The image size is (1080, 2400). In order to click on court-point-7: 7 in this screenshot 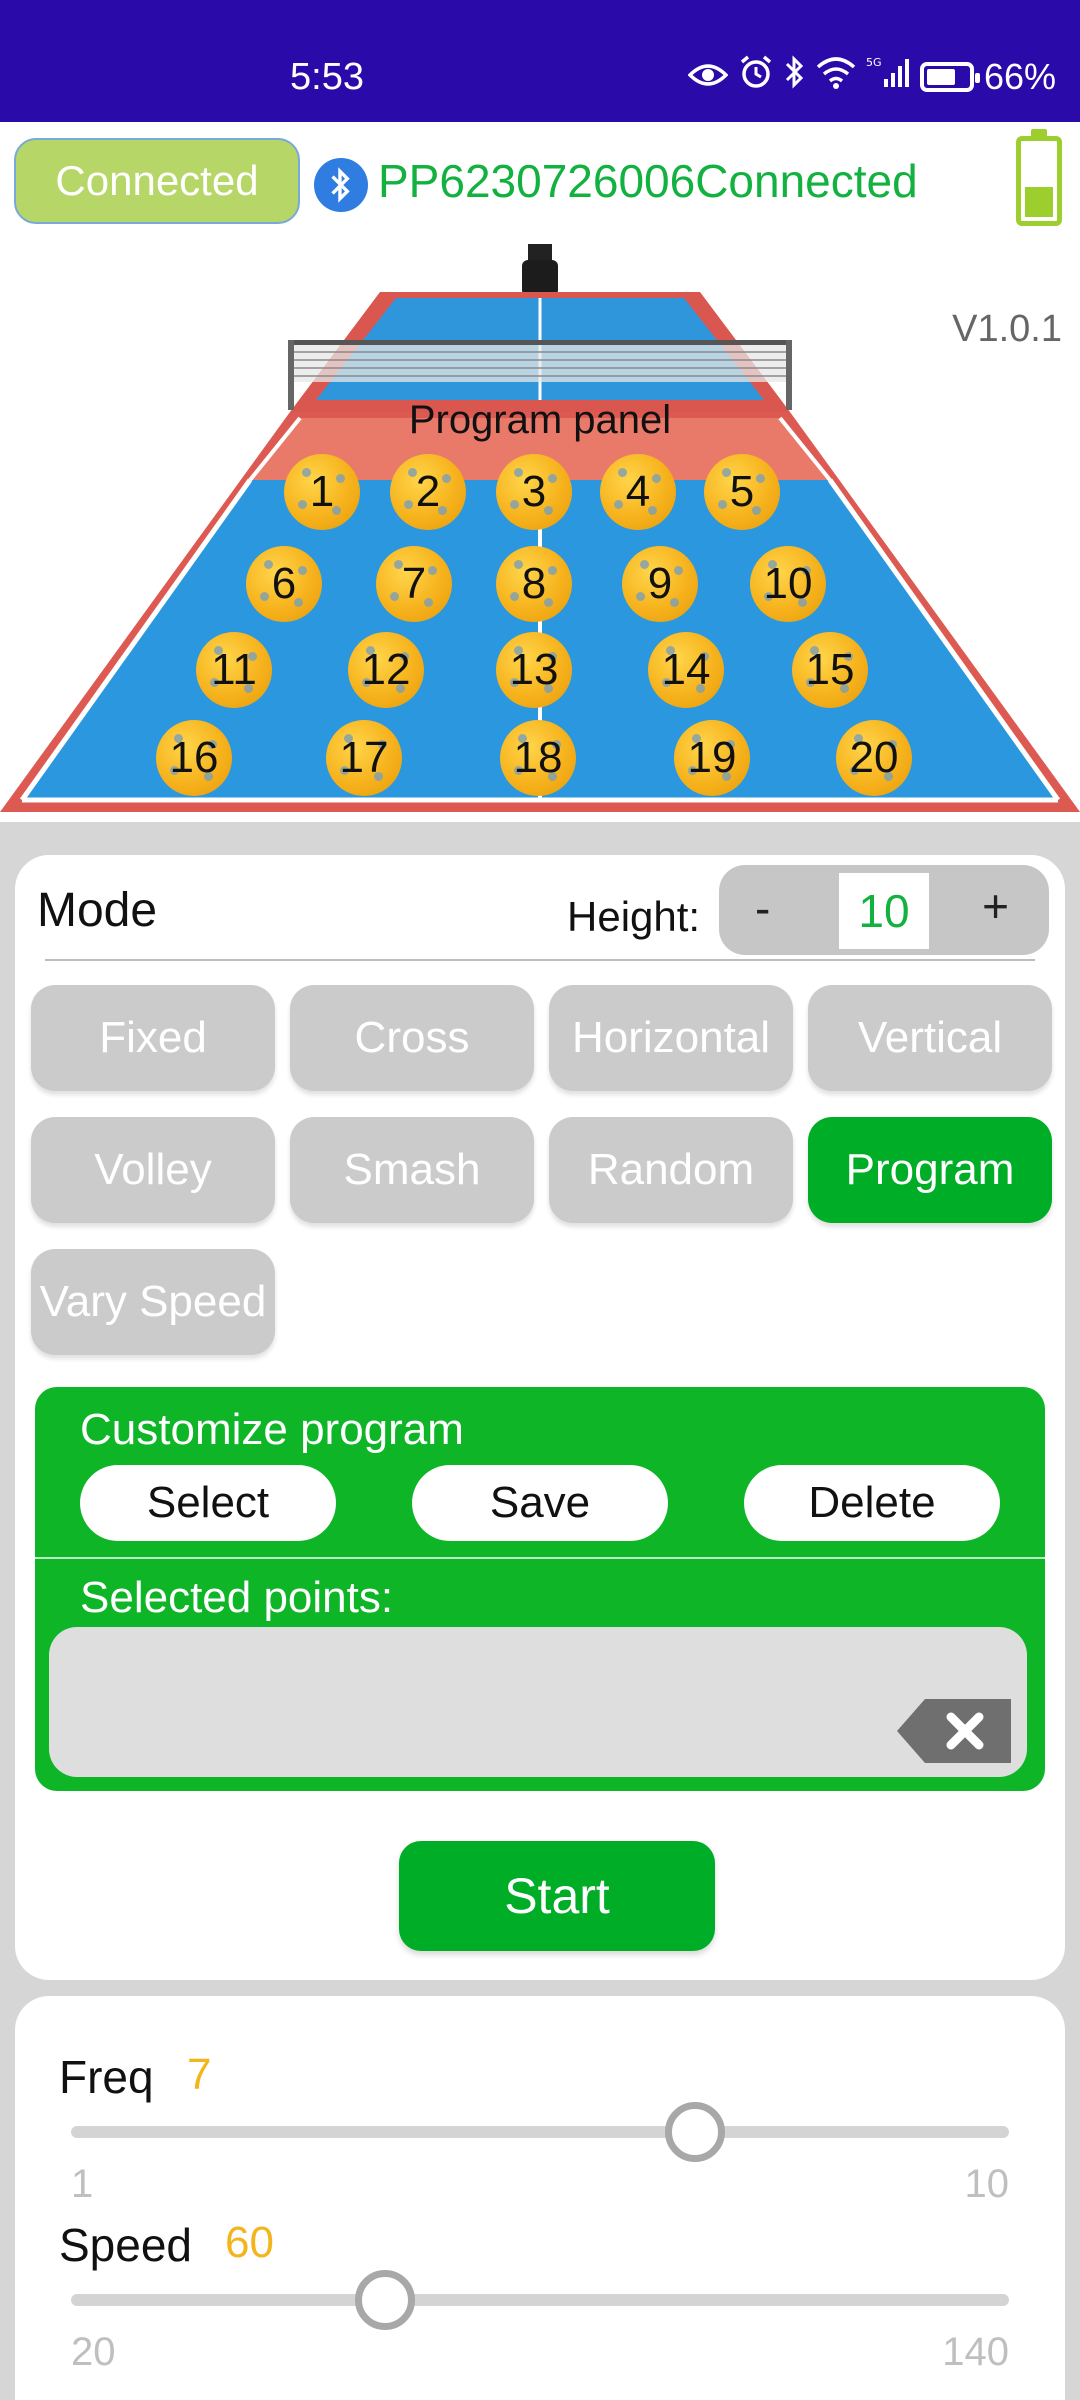, I will do `click(414, 584)`.